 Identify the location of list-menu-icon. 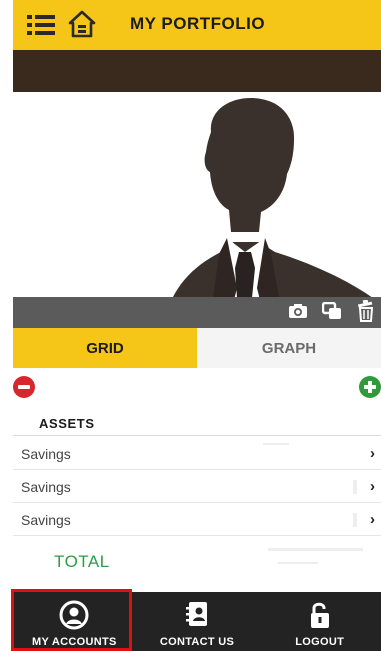
(41, 25).